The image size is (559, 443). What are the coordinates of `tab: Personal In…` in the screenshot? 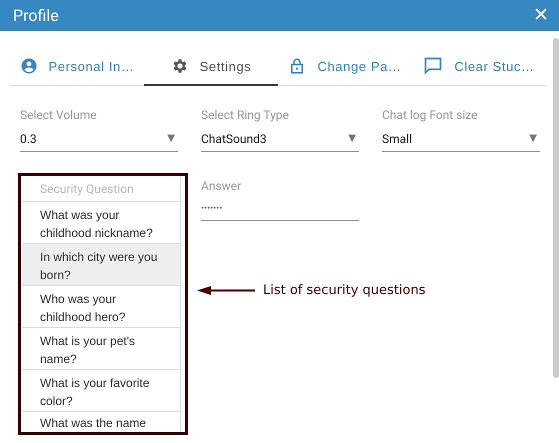 It's located at (77, 67).